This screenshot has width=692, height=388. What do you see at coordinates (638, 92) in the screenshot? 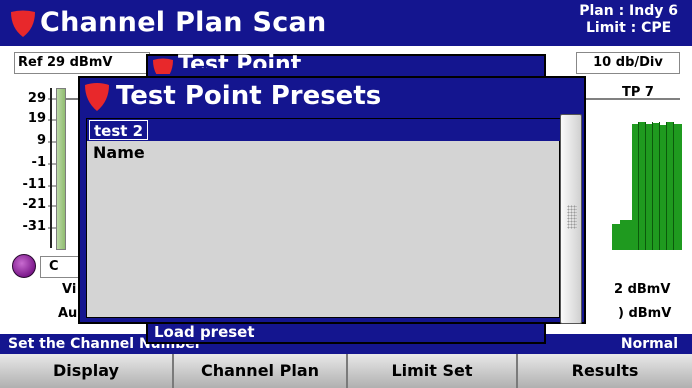
I see `marker-label: TP 7` at bounding box center [638, 92].